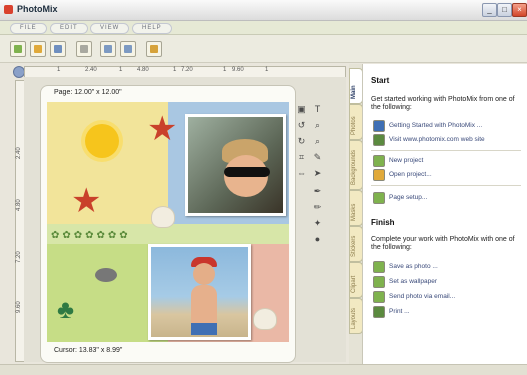  I want to click on rotate-right-icon: ↻, so click(301, 141).